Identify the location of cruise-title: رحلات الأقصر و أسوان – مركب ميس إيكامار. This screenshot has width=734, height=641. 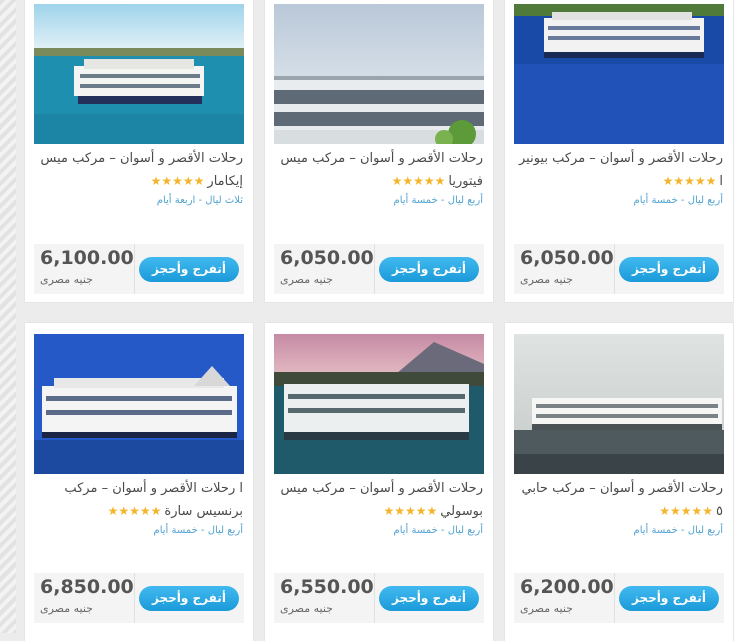
(142, 170).